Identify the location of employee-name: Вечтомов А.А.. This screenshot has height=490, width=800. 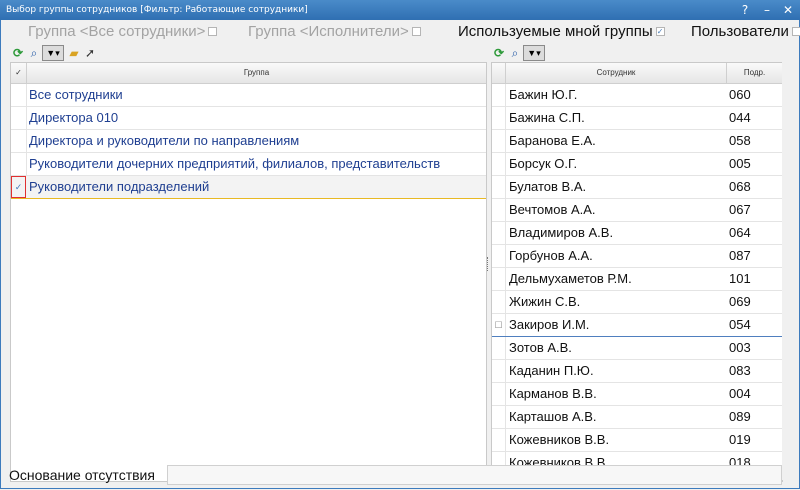
(552, 209).